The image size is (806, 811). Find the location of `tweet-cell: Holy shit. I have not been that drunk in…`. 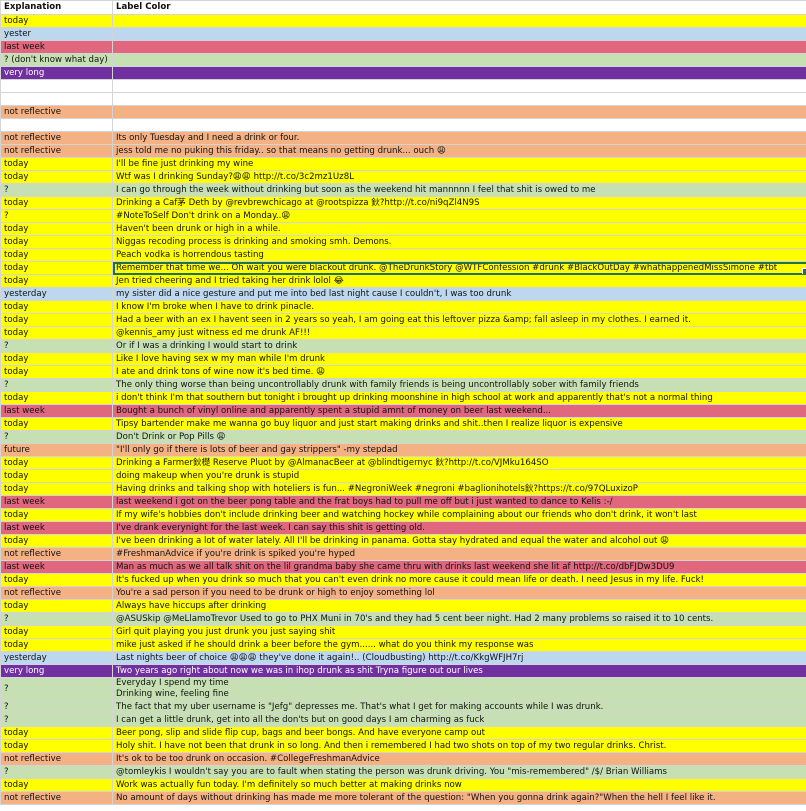

tweet-cell: Holy shit. I have not been that drunk in… is located at coordinates (459, 746).